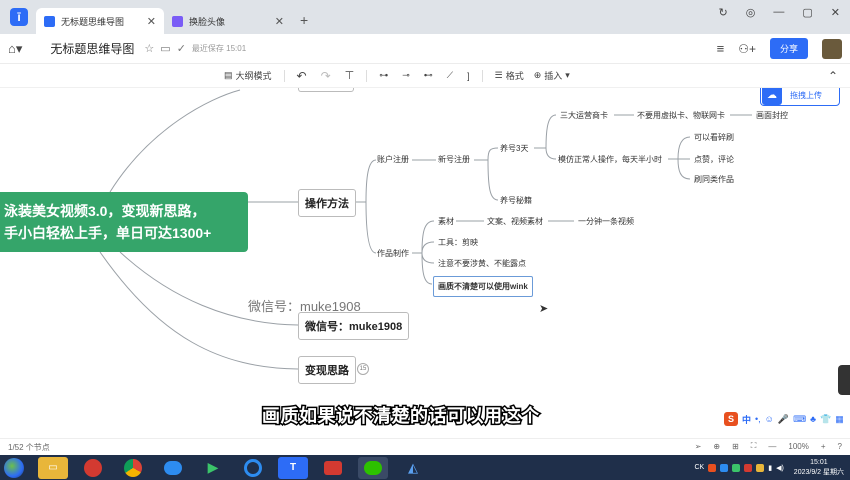  I want to click on outline-mode-button: ▤ 大纲模式, so click(248, 75).